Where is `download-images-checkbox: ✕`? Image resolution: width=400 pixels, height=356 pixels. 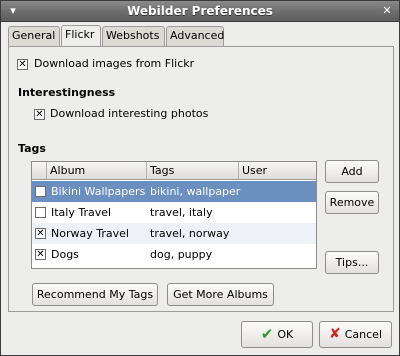
download-images-checkbox: ✕ is located at coordinates (22, 64).